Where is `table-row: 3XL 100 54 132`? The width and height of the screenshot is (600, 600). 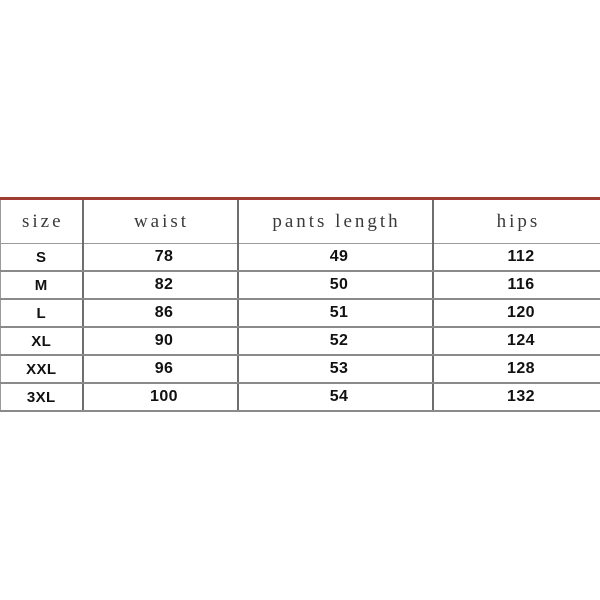
table-row: 3XL 100 54 132 is located at coordinates (300, 397).